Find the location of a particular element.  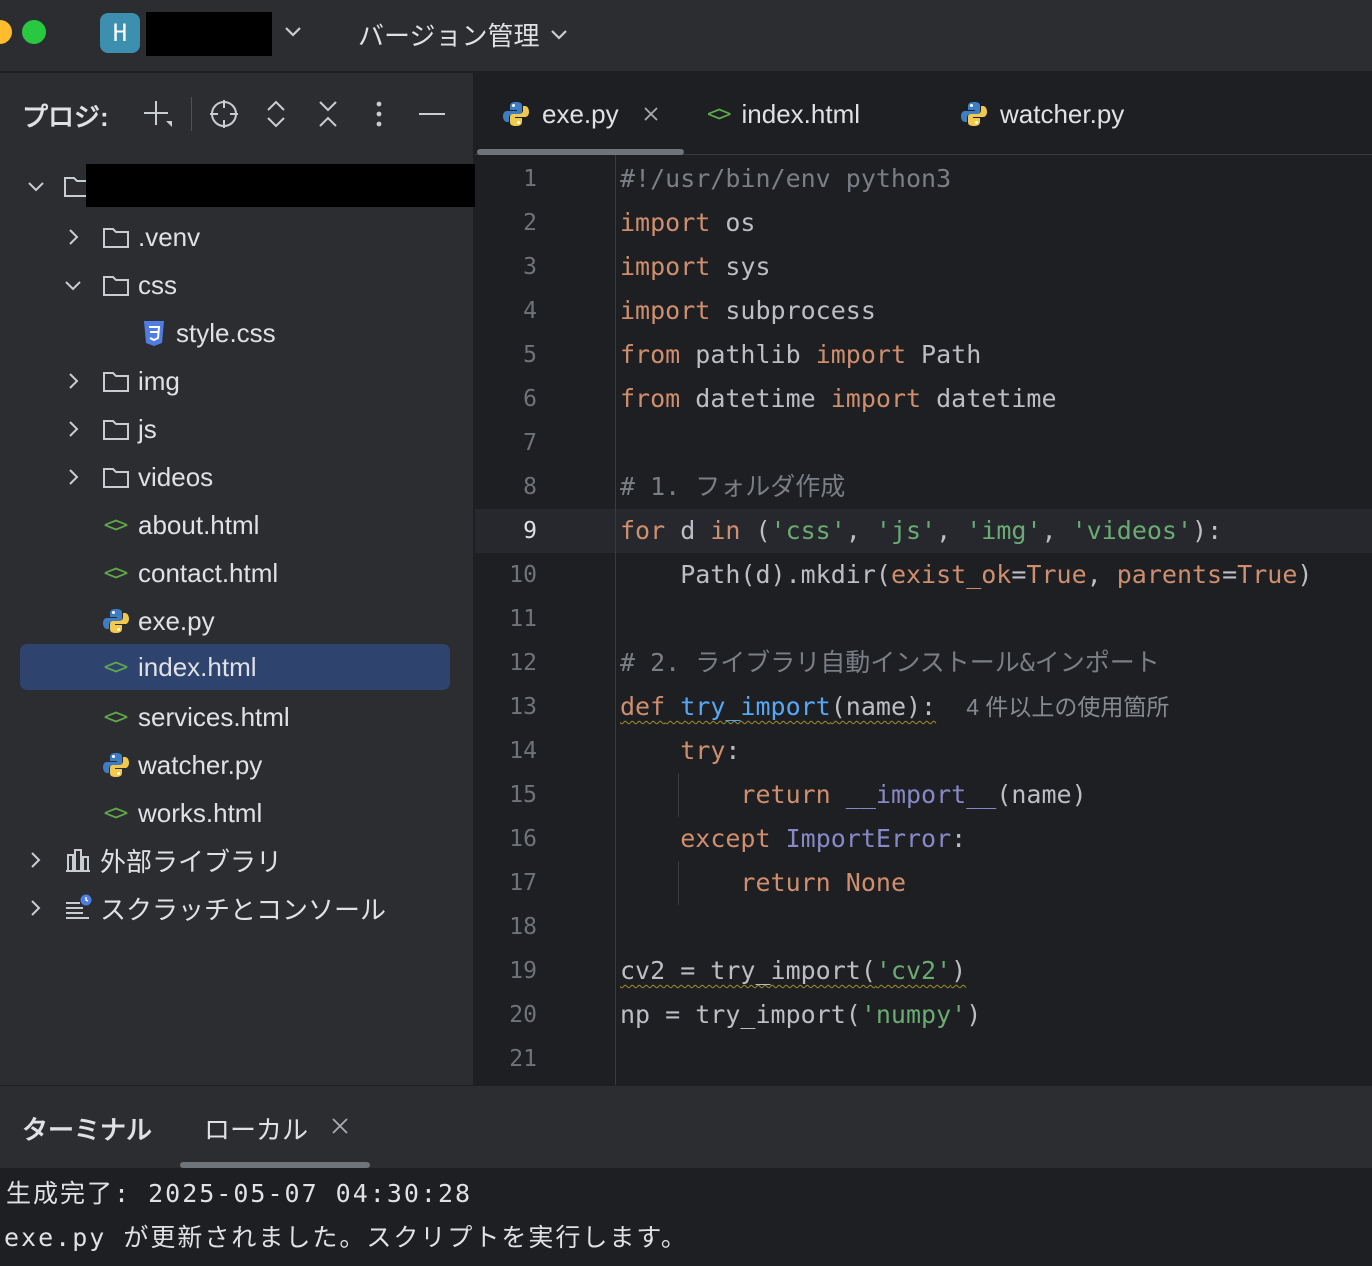

code-line: except ImportError: is located at coordinates (793, 839).